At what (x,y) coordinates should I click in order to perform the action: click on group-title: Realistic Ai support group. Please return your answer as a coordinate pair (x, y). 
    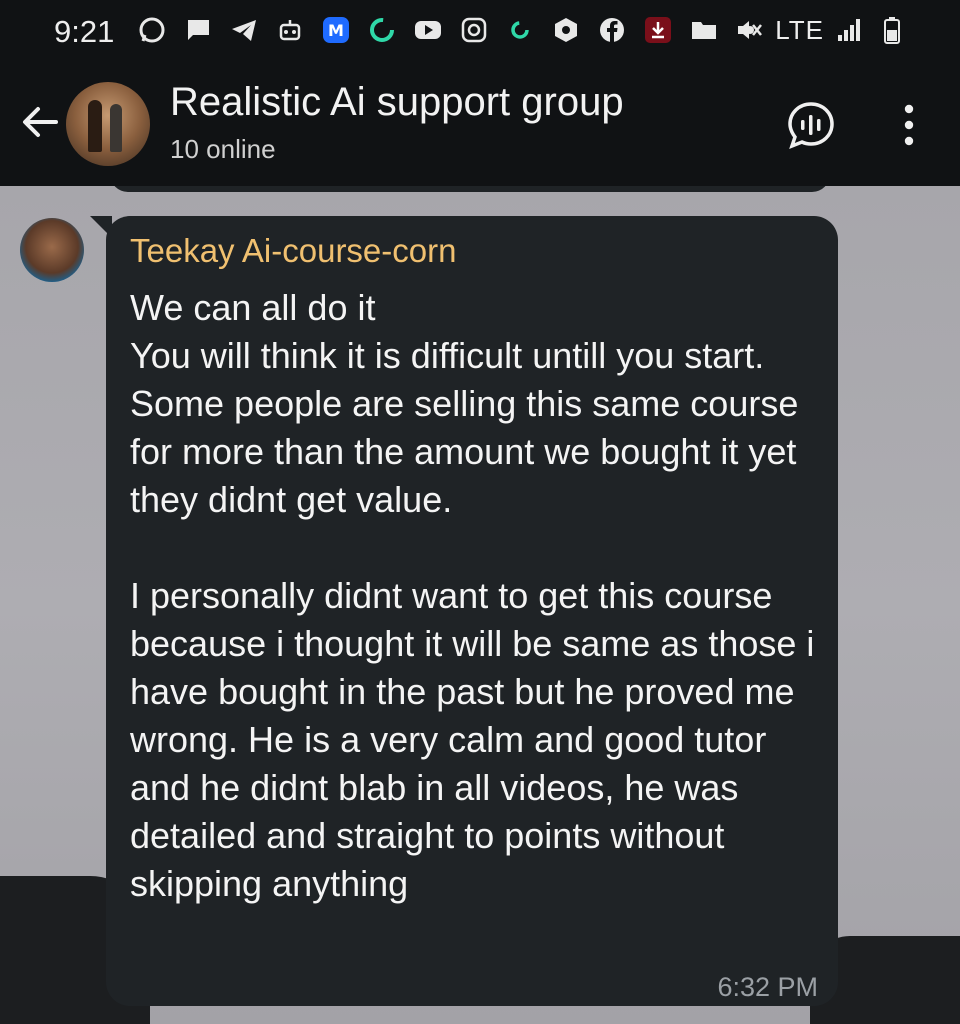
    Looking at the image, I should click on (397, 102).